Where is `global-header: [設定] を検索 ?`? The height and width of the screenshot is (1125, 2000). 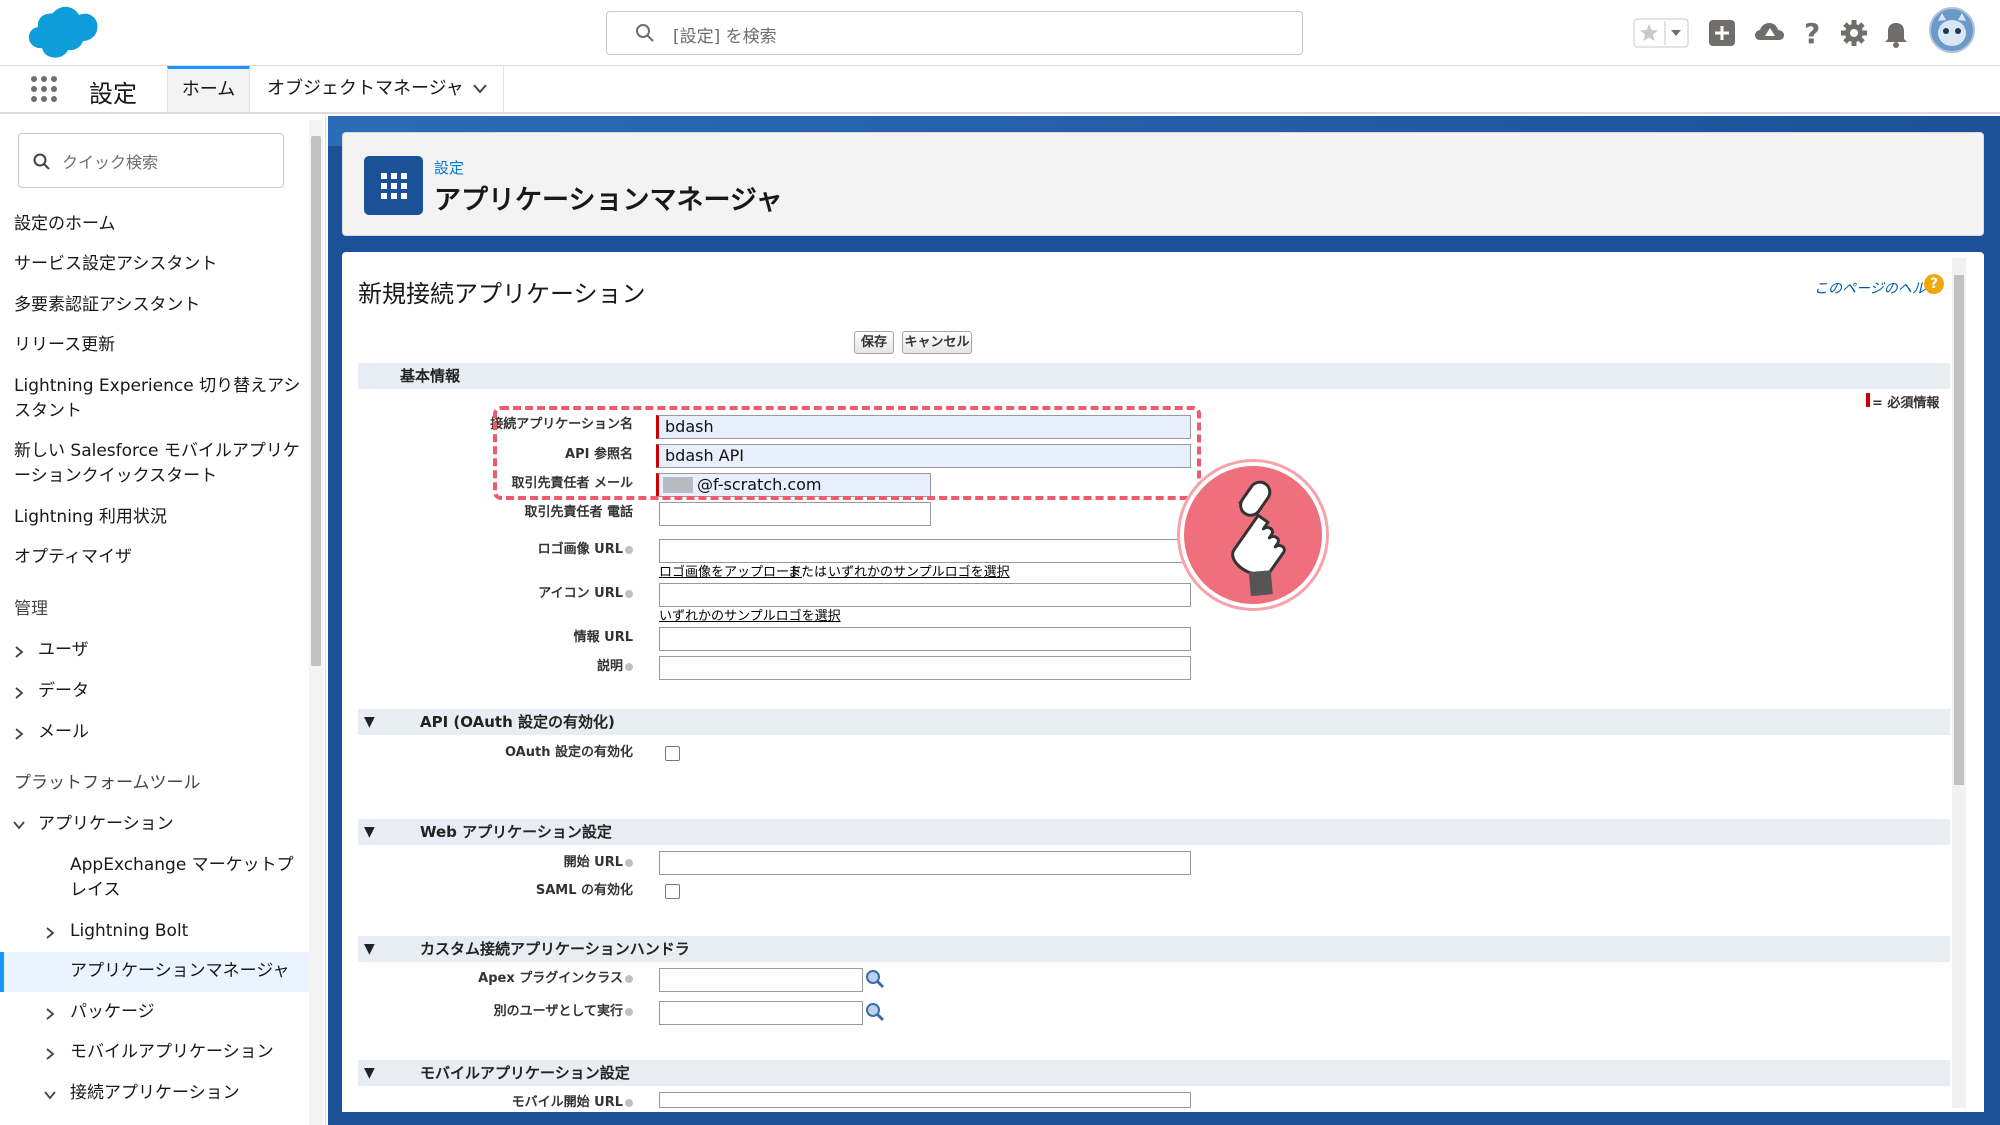 global-header: [設定] を検索 ? is located at coordinates (1000, 33).